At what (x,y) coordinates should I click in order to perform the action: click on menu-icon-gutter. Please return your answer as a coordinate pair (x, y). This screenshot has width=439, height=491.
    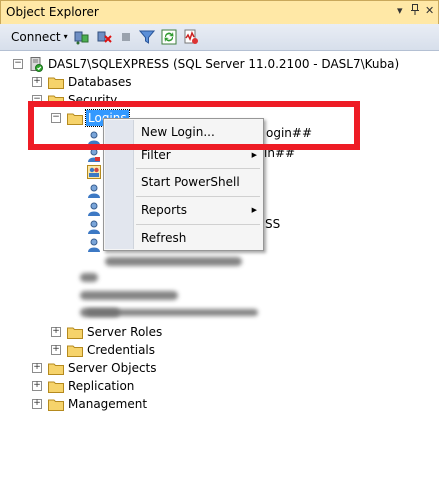
    Looking at the image, I should click on (119, 184).